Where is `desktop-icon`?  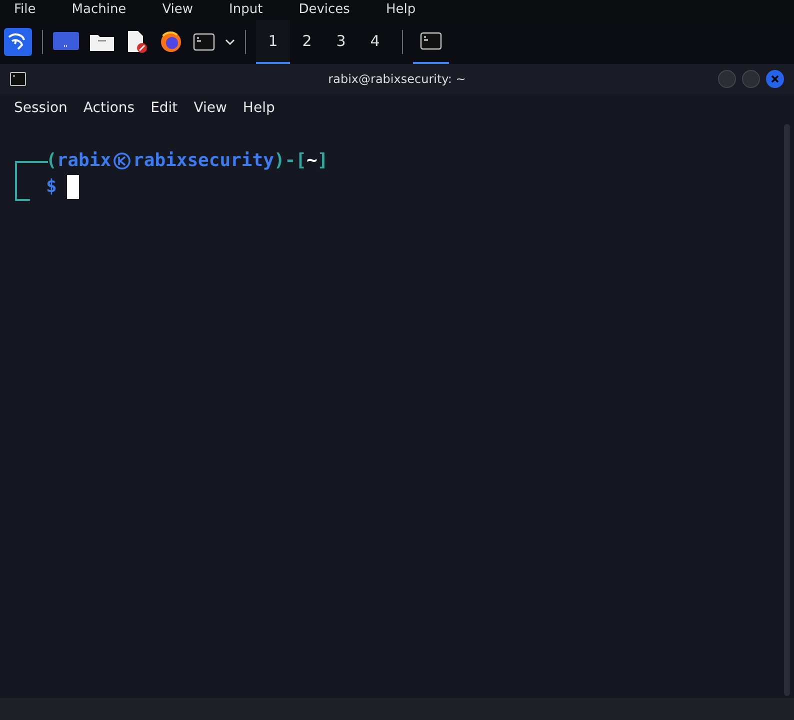
desktop-icon is located at coordinates (66, 42).